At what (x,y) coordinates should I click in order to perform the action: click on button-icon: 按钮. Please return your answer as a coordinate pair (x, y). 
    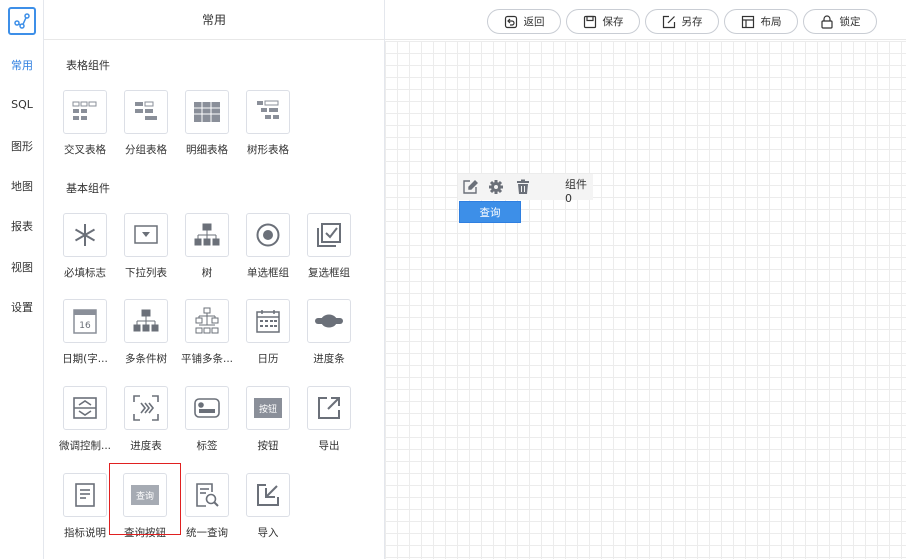
    Looking at the image, I should click on (268, 408).